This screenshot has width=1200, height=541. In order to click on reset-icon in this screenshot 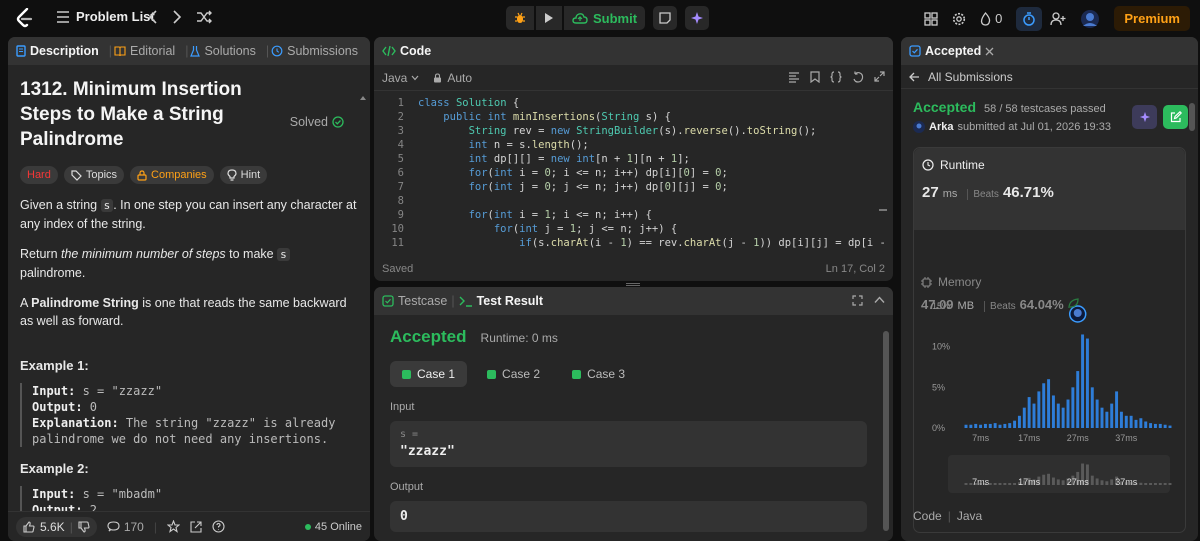, I will do `click(858, 77)`.